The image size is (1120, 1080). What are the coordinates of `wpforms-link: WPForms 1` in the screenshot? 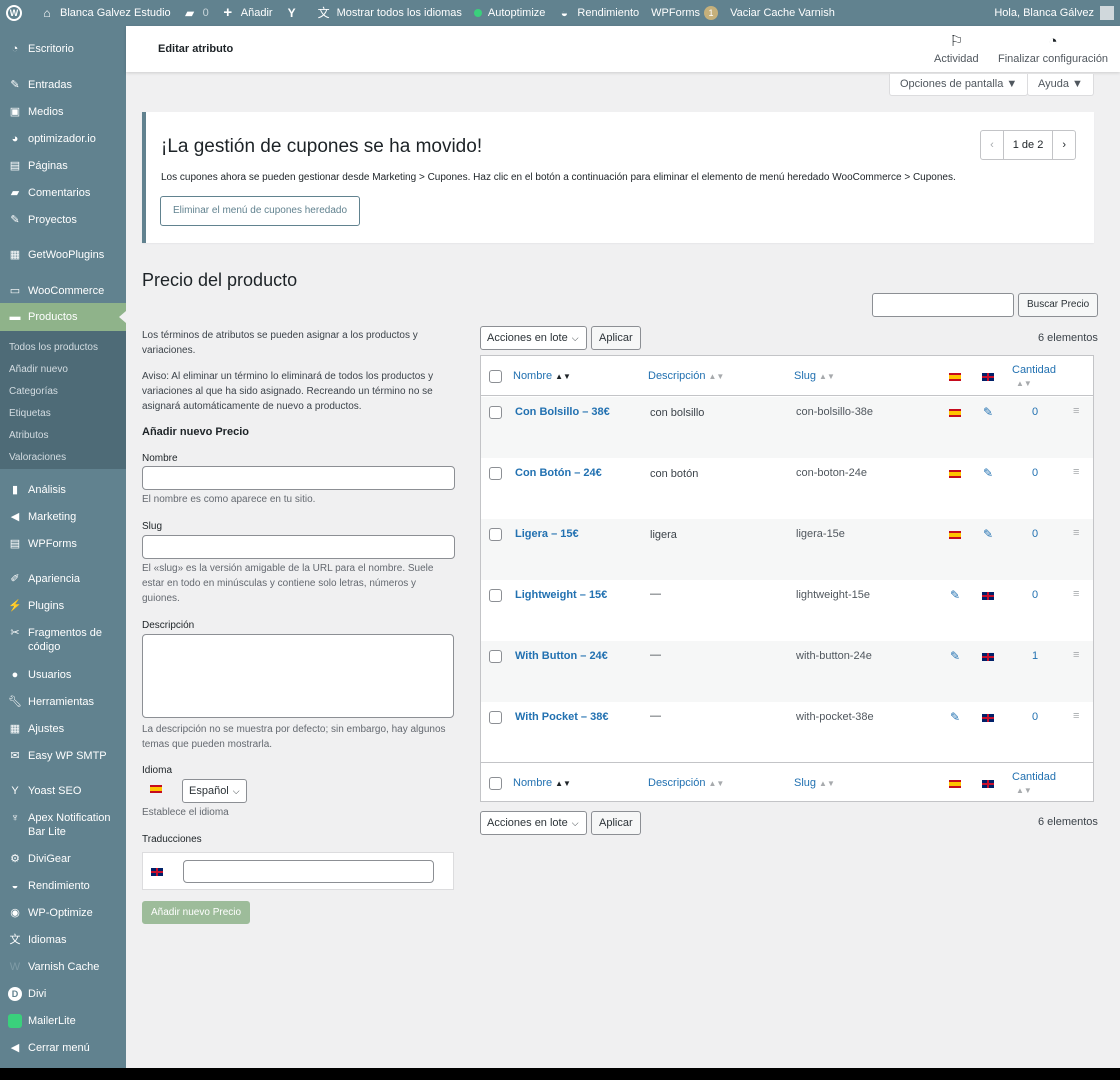 It's located at (684, 13).